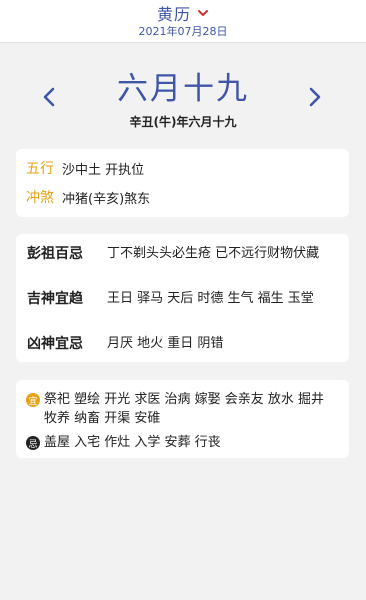 This screenshot has width=366, height=600. I want to click on wuxing-row: 五行 沙中土 开执位, so click(85, 168).